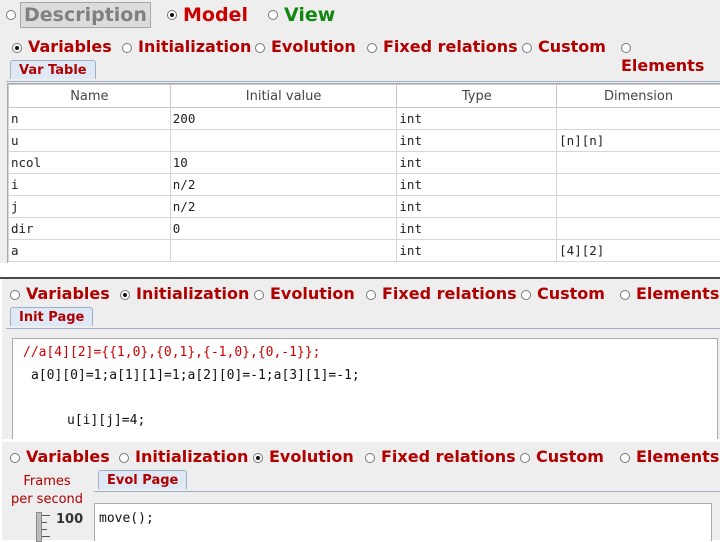 The width and height of the screenshot is (720, 542). What do you see at coordinates (90, 185) in the screenshot?
I see `cell-name: i` at bounding box center [90, 185].